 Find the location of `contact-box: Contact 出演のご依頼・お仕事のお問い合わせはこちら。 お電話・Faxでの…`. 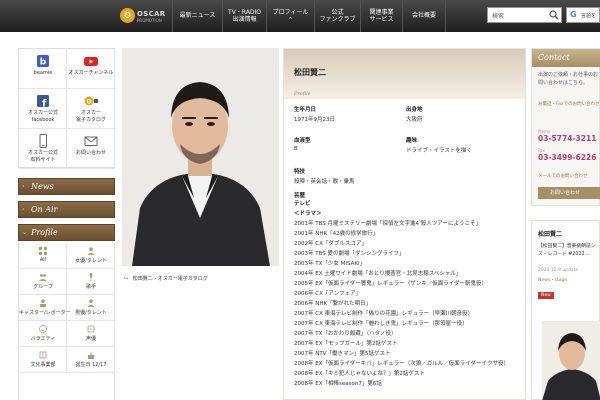

contact-box: Contact 出演のご依頼・お仕事のお問い合わせはこちら。 お電話・Faxでの… is located at coordinates (565, 127).